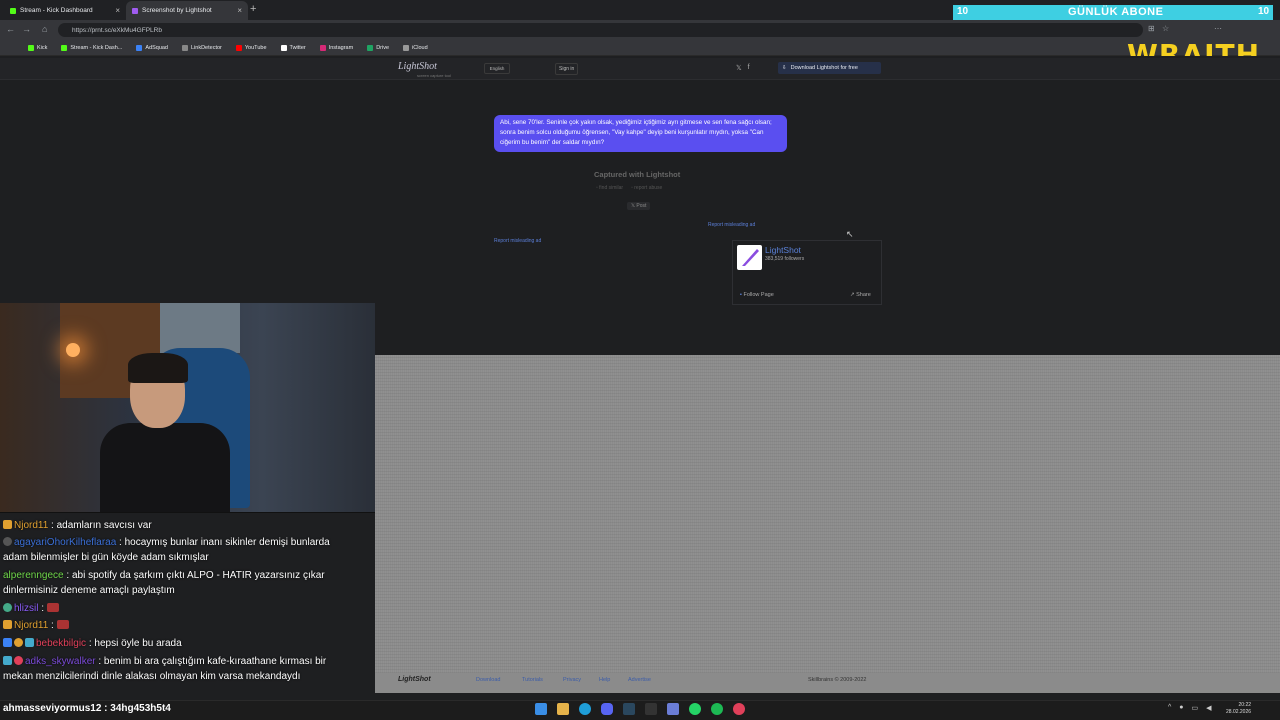  Describe the element at coordinates (739, 68) in the screenshot. I see `twitter-icon: 𝕏` at that location.